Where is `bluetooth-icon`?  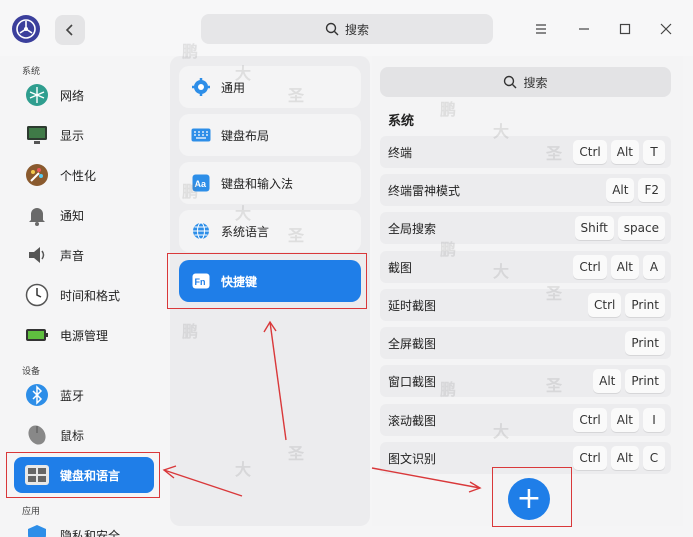
bluetooth-icon is located at coordinates (37, 395).